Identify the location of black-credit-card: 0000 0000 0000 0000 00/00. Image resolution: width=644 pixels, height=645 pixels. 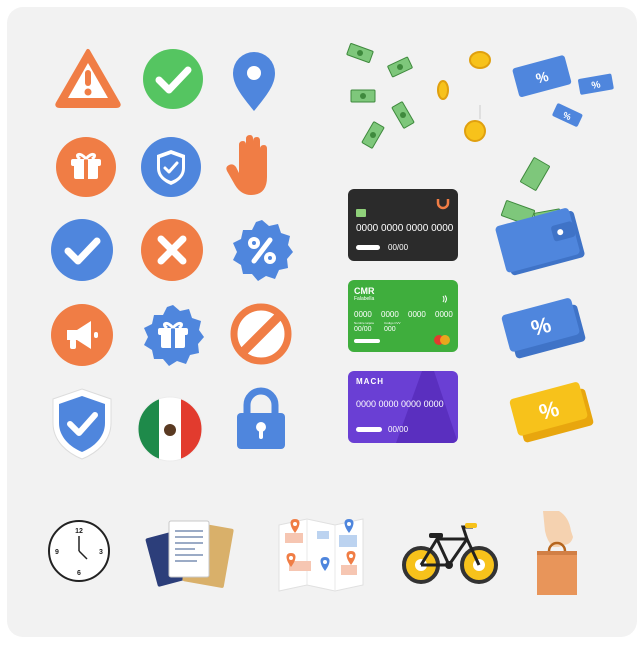
(403, 225).